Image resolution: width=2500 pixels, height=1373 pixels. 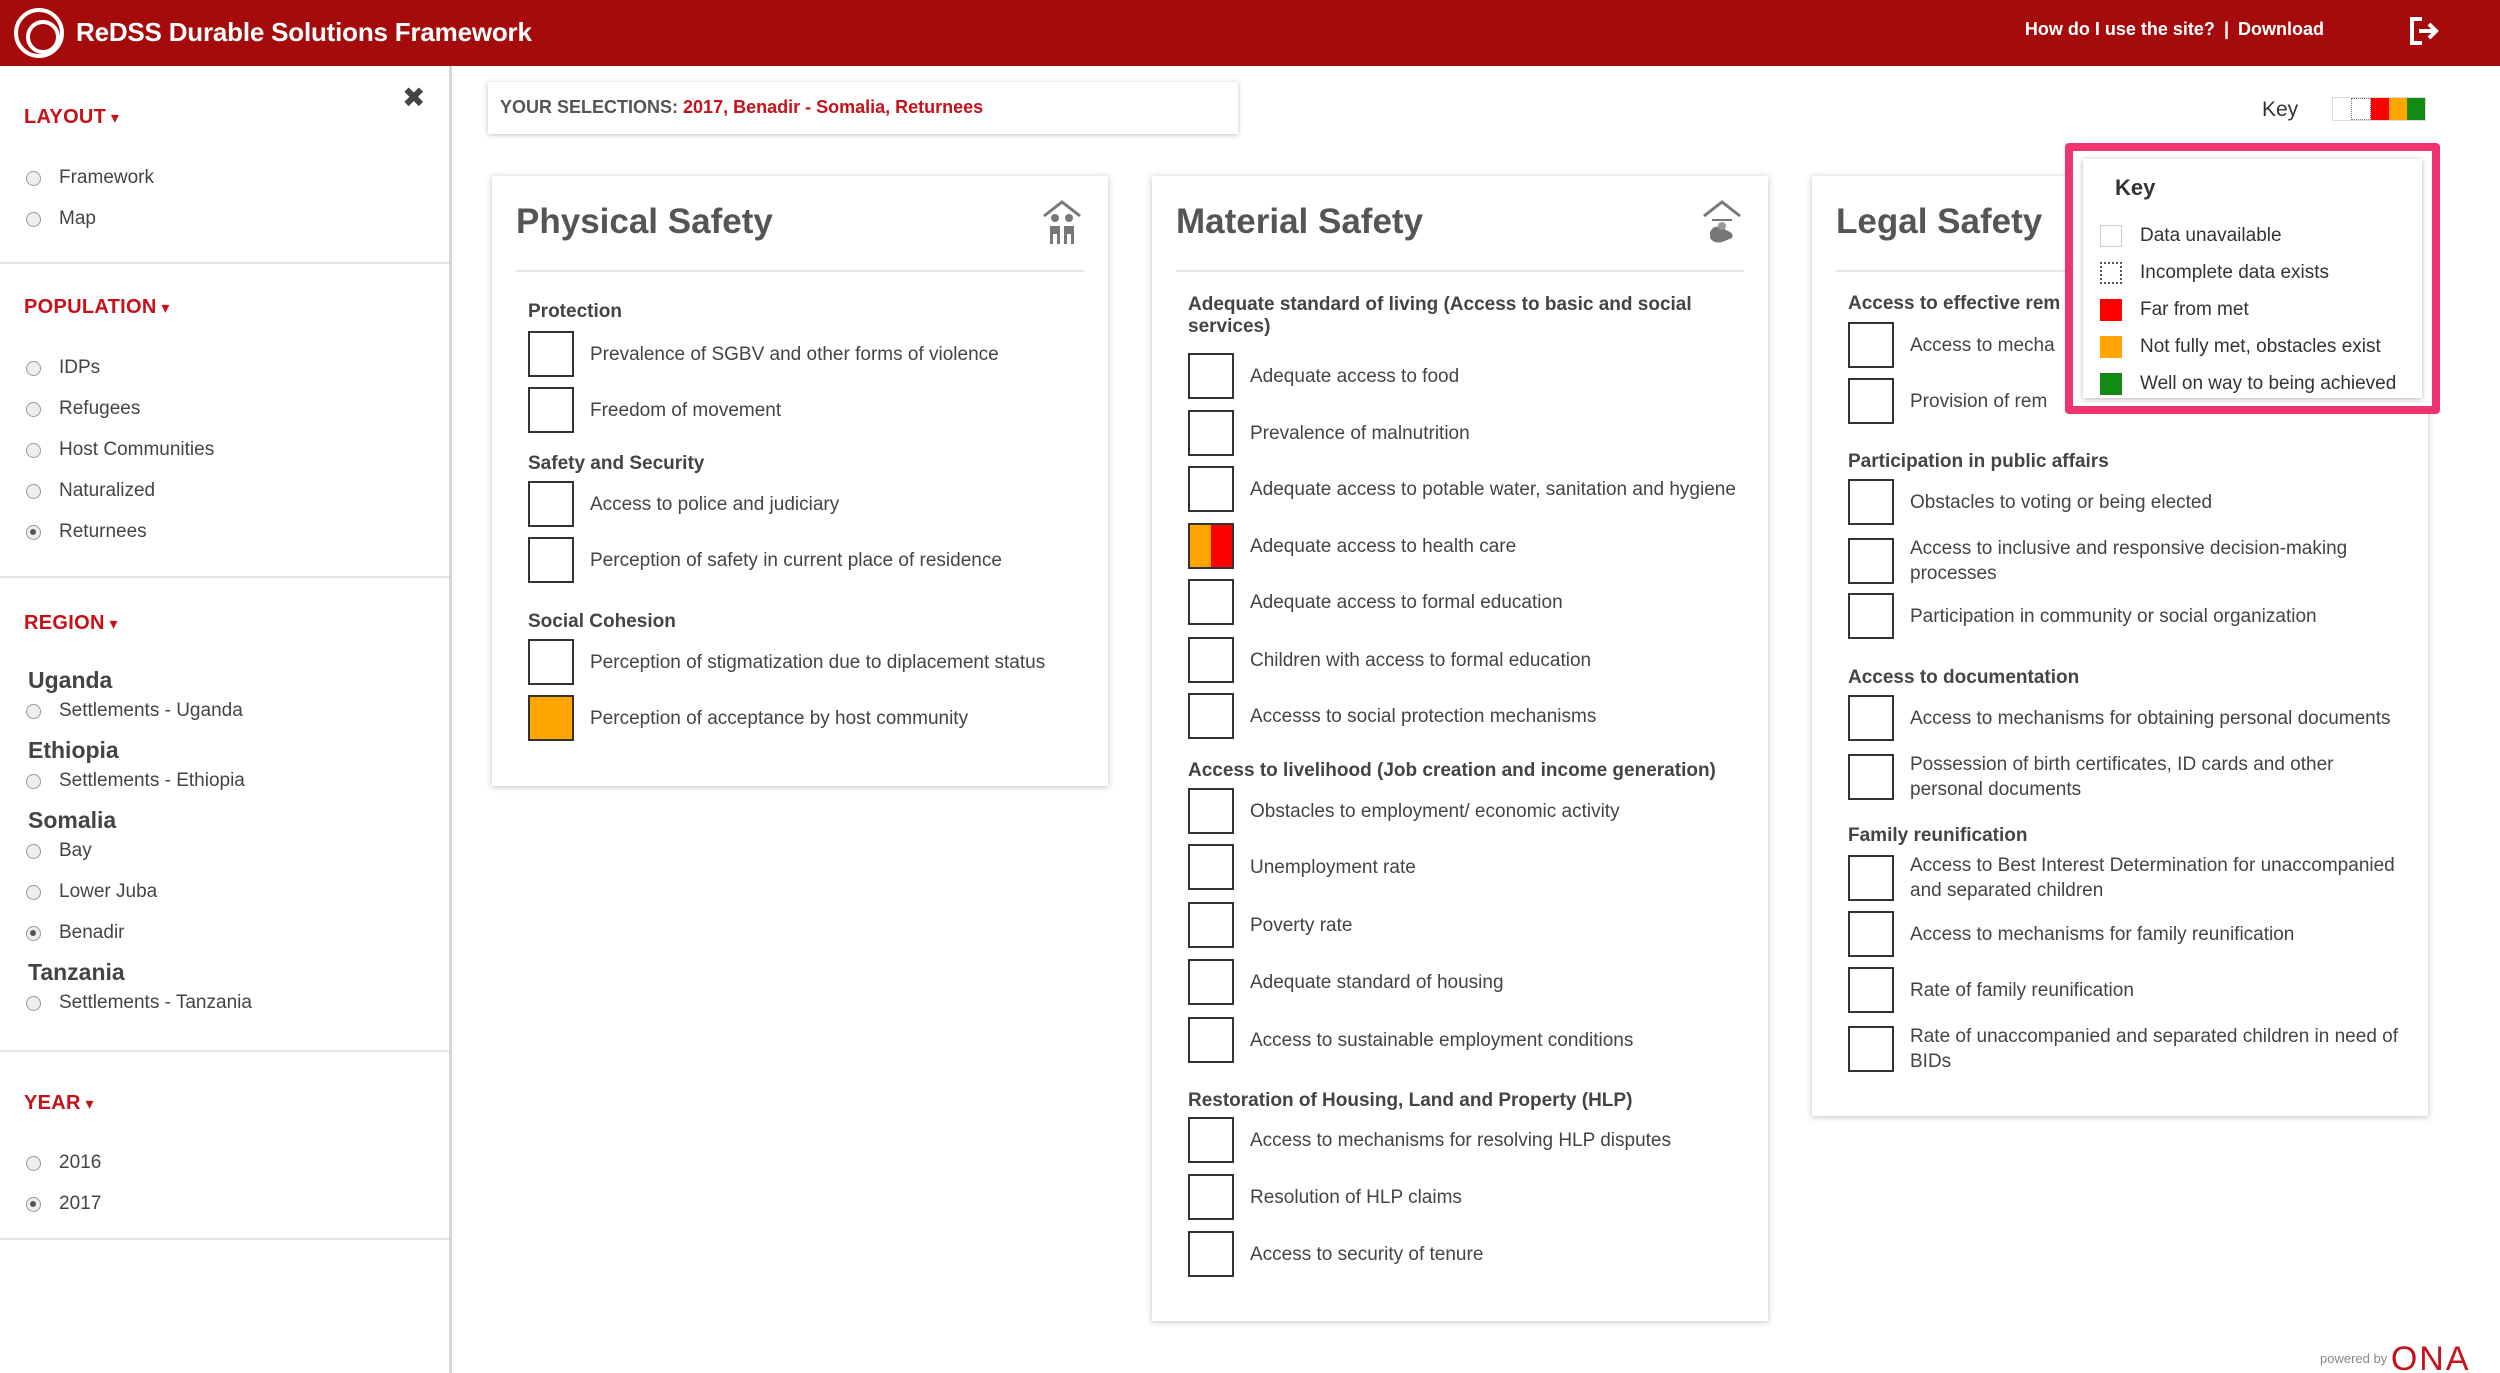 What do you see at coordinates (1301, 925) in the screenshot?
I see `indicator-label: Poverty rate` at bounding box center [1301, 925].